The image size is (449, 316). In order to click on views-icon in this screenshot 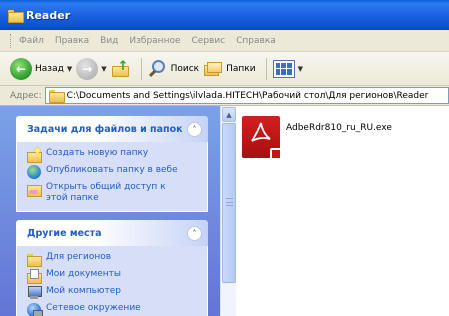, I will do `click(283, 68)`.